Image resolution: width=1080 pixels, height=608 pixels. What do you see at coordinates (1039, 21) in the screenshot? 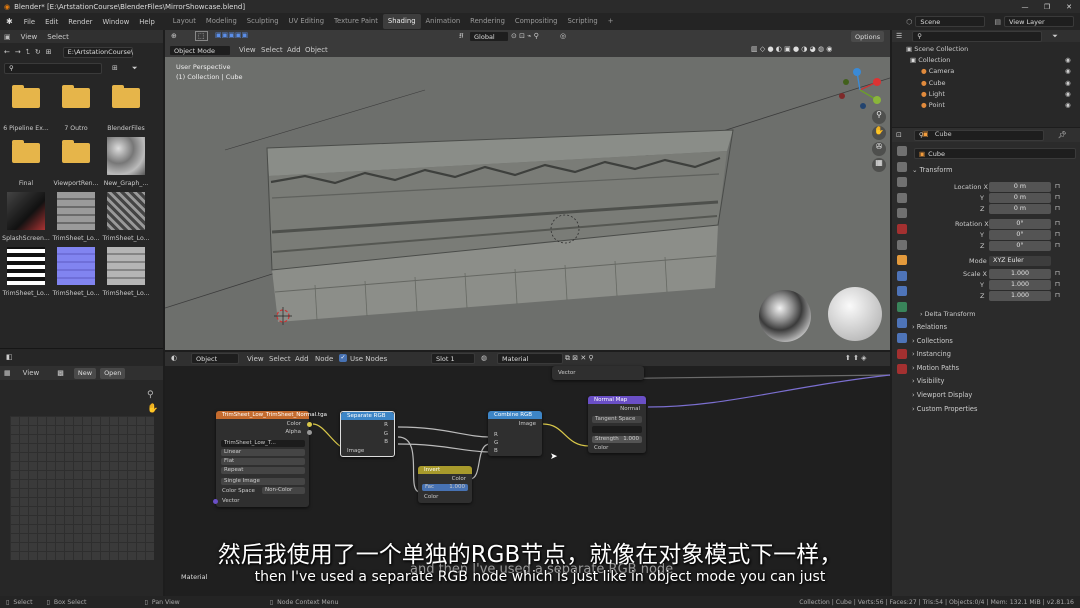
I see `view-layer-selector: View Layer` at bounding box center [1039, 21].